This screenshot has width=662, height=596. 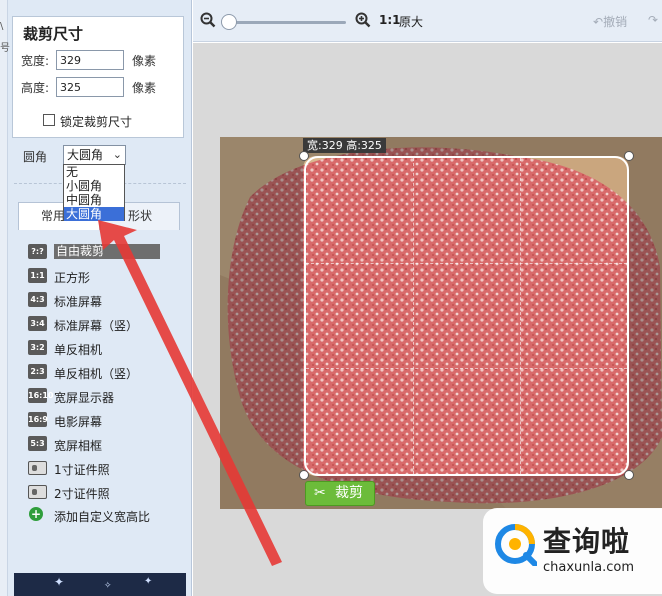 What do you see at coordinates (344, 145) in the screenshot?
I see `crop-size-tag: 宽:329 高:325` at bounding box center [344, 145].